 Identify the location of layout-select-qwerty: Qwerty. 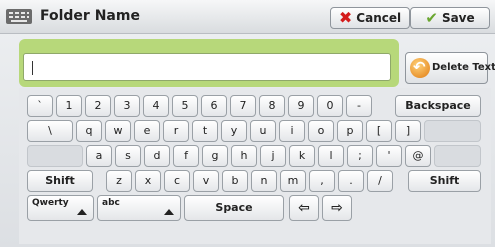
(60, 208).